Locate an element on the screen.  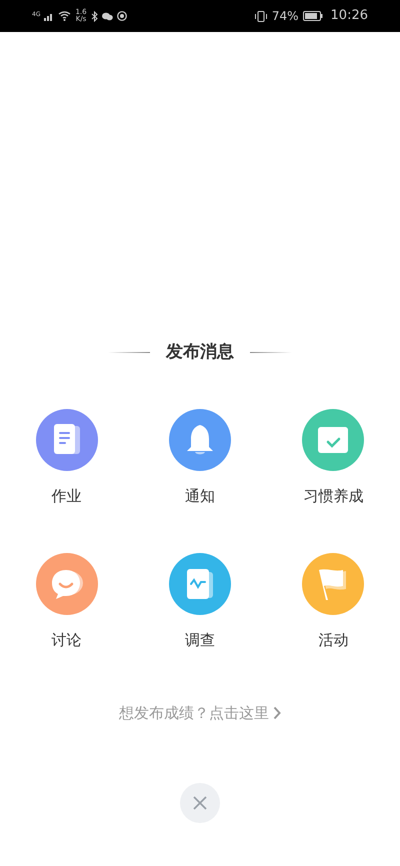
chevron-right-icon is located at coordinates (277, 713).